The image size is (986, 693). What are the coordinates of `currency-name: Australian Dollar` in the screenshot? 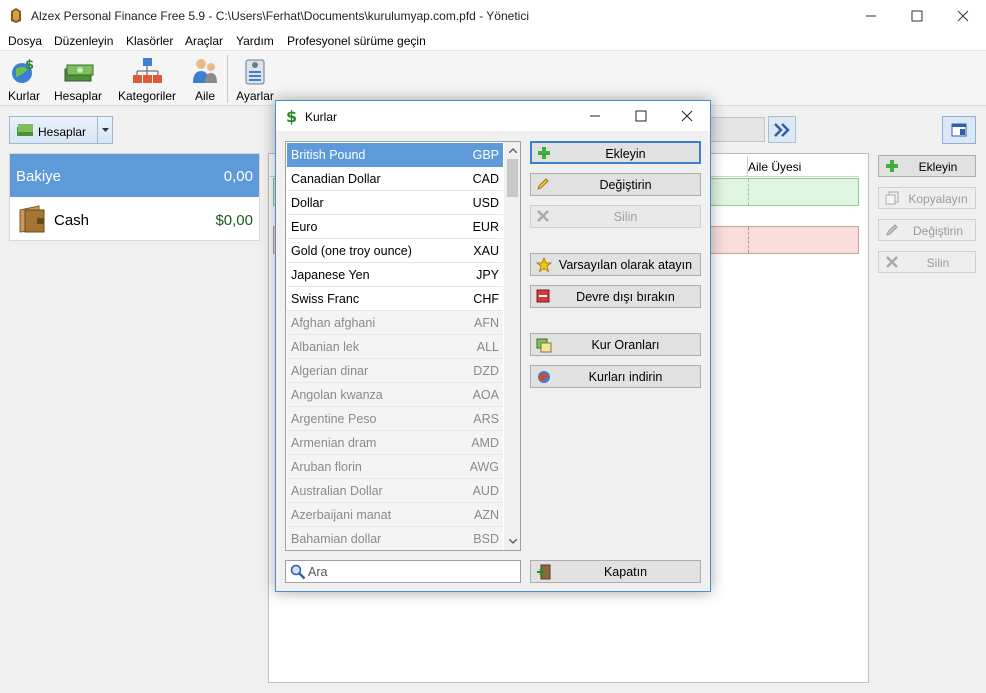 It's located at (337, 491).